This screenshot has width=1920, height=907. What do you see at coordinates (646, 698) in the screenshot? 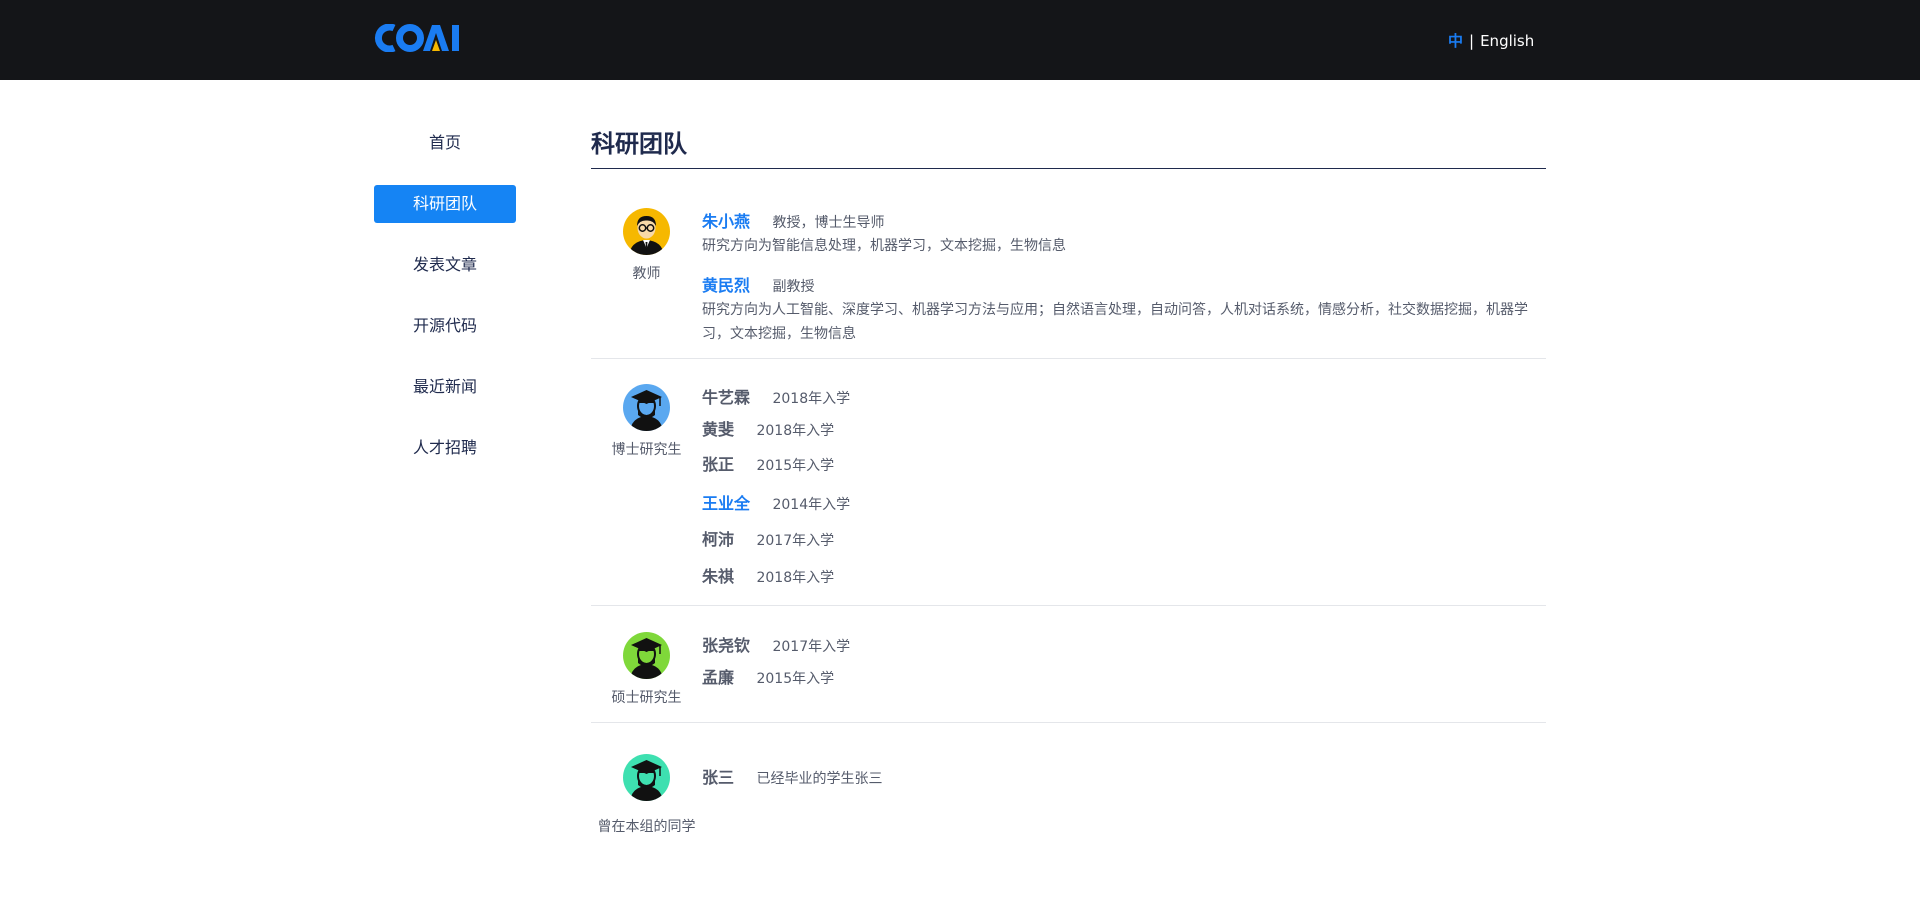
I see `group-label: 硕士研究生` at bounding box center [646, 698].